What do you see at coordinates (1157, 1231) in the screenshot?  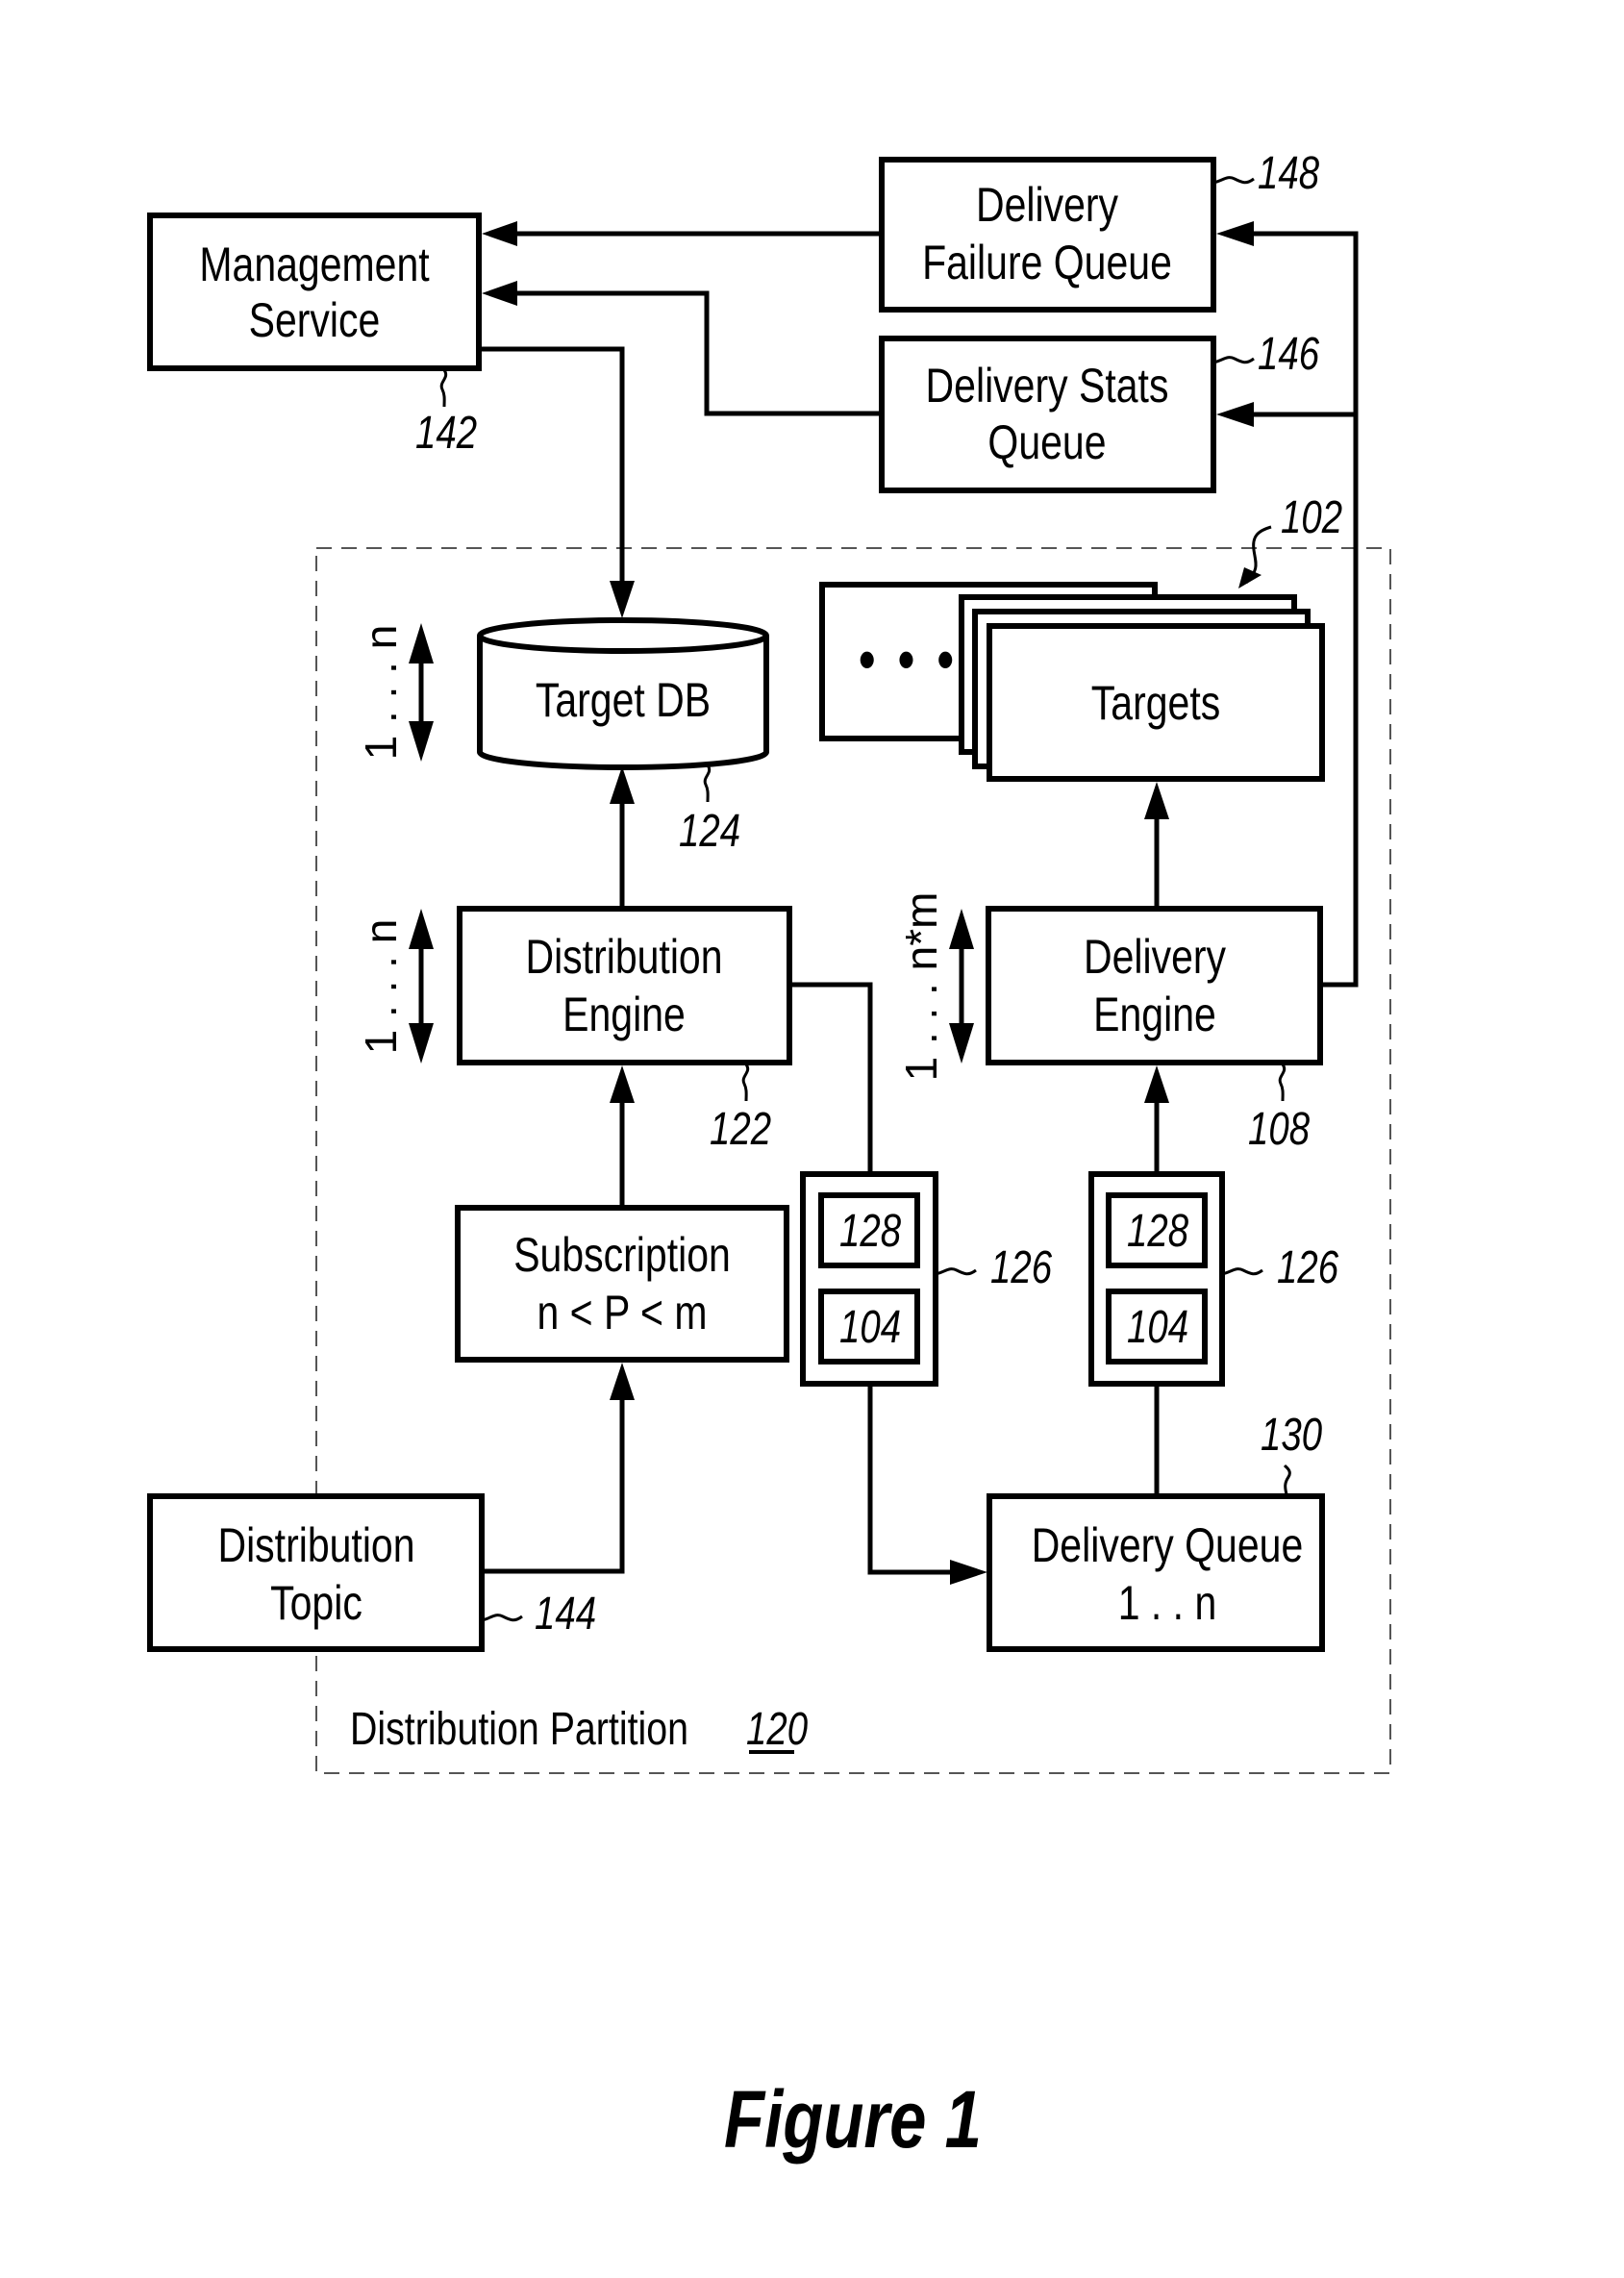 I see `message-right-part-128-label: 128` at bounding box center [1157, 1231].